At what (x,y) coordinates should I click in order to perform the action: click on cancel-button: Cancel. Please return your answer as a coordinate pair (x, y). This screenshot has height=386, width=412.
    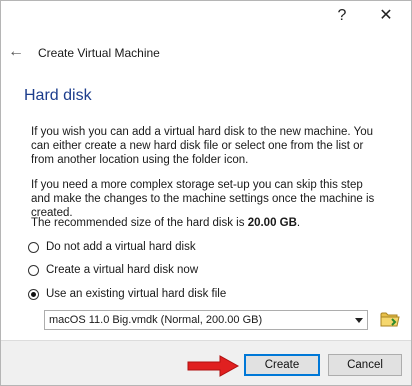
    Looking at the image, I should click on (365, 365).